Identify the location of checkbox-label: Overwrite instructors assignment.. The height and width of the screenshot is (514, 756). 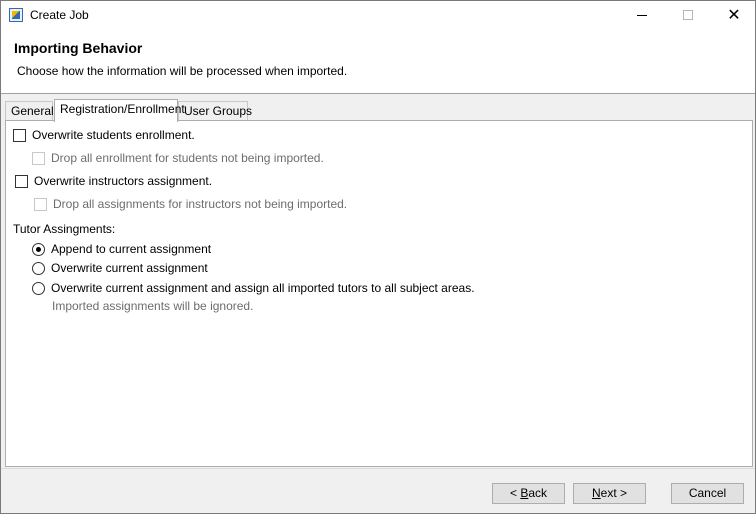
(123, 181).